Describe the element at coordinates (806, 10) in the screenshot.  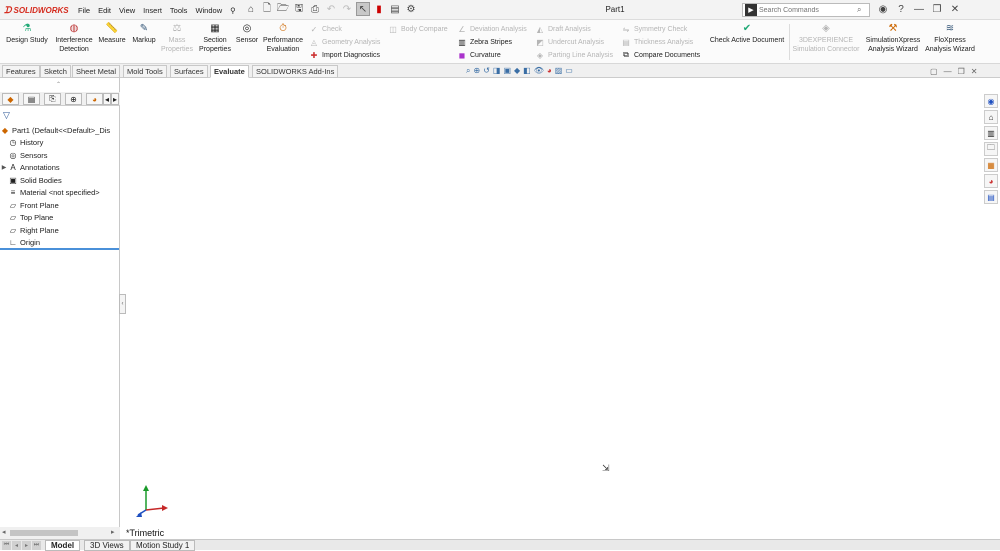
I see `search-commands: ▶ ⌕` at that location.